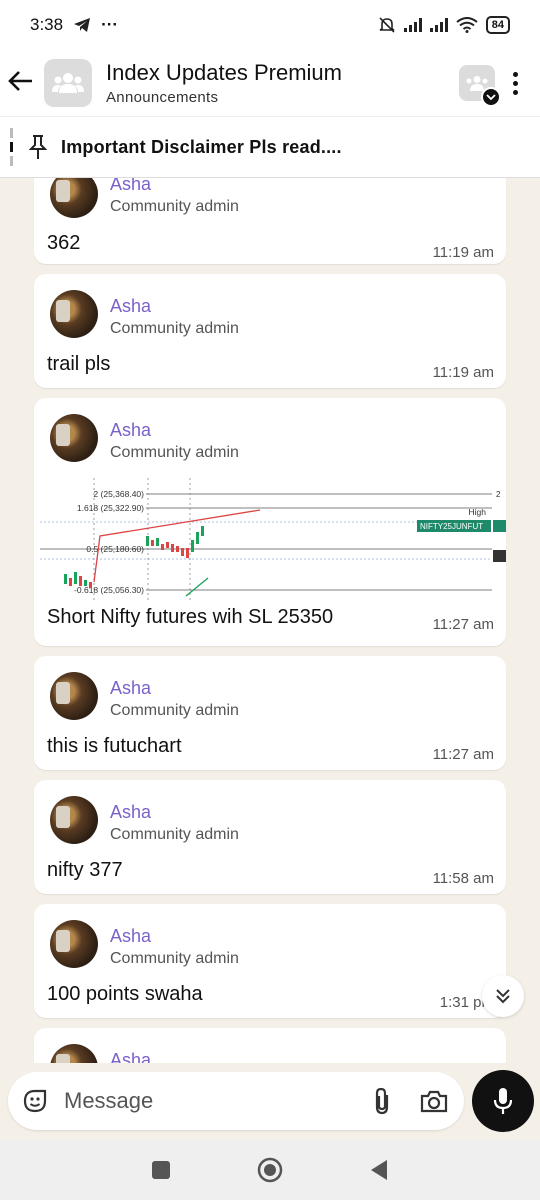 The width and height of the screenshot is (540, 1200). What do you see at coordinates (85, 870) in the screenshot?
I see `message-text: nifty 377` at bounding box center [85, 870].